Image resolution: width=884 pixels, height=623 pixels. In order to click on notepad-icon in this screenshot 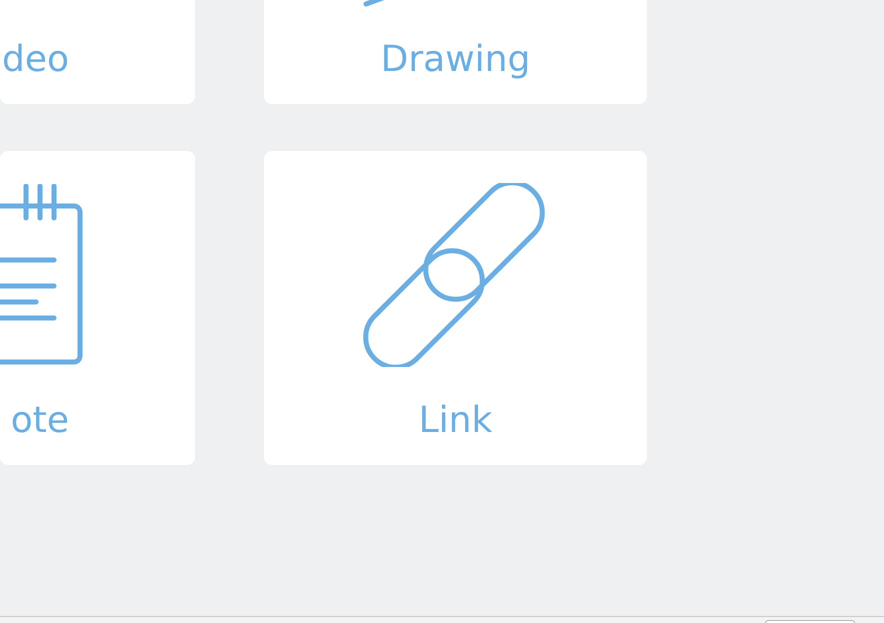, I will do `click(42, 275)`.